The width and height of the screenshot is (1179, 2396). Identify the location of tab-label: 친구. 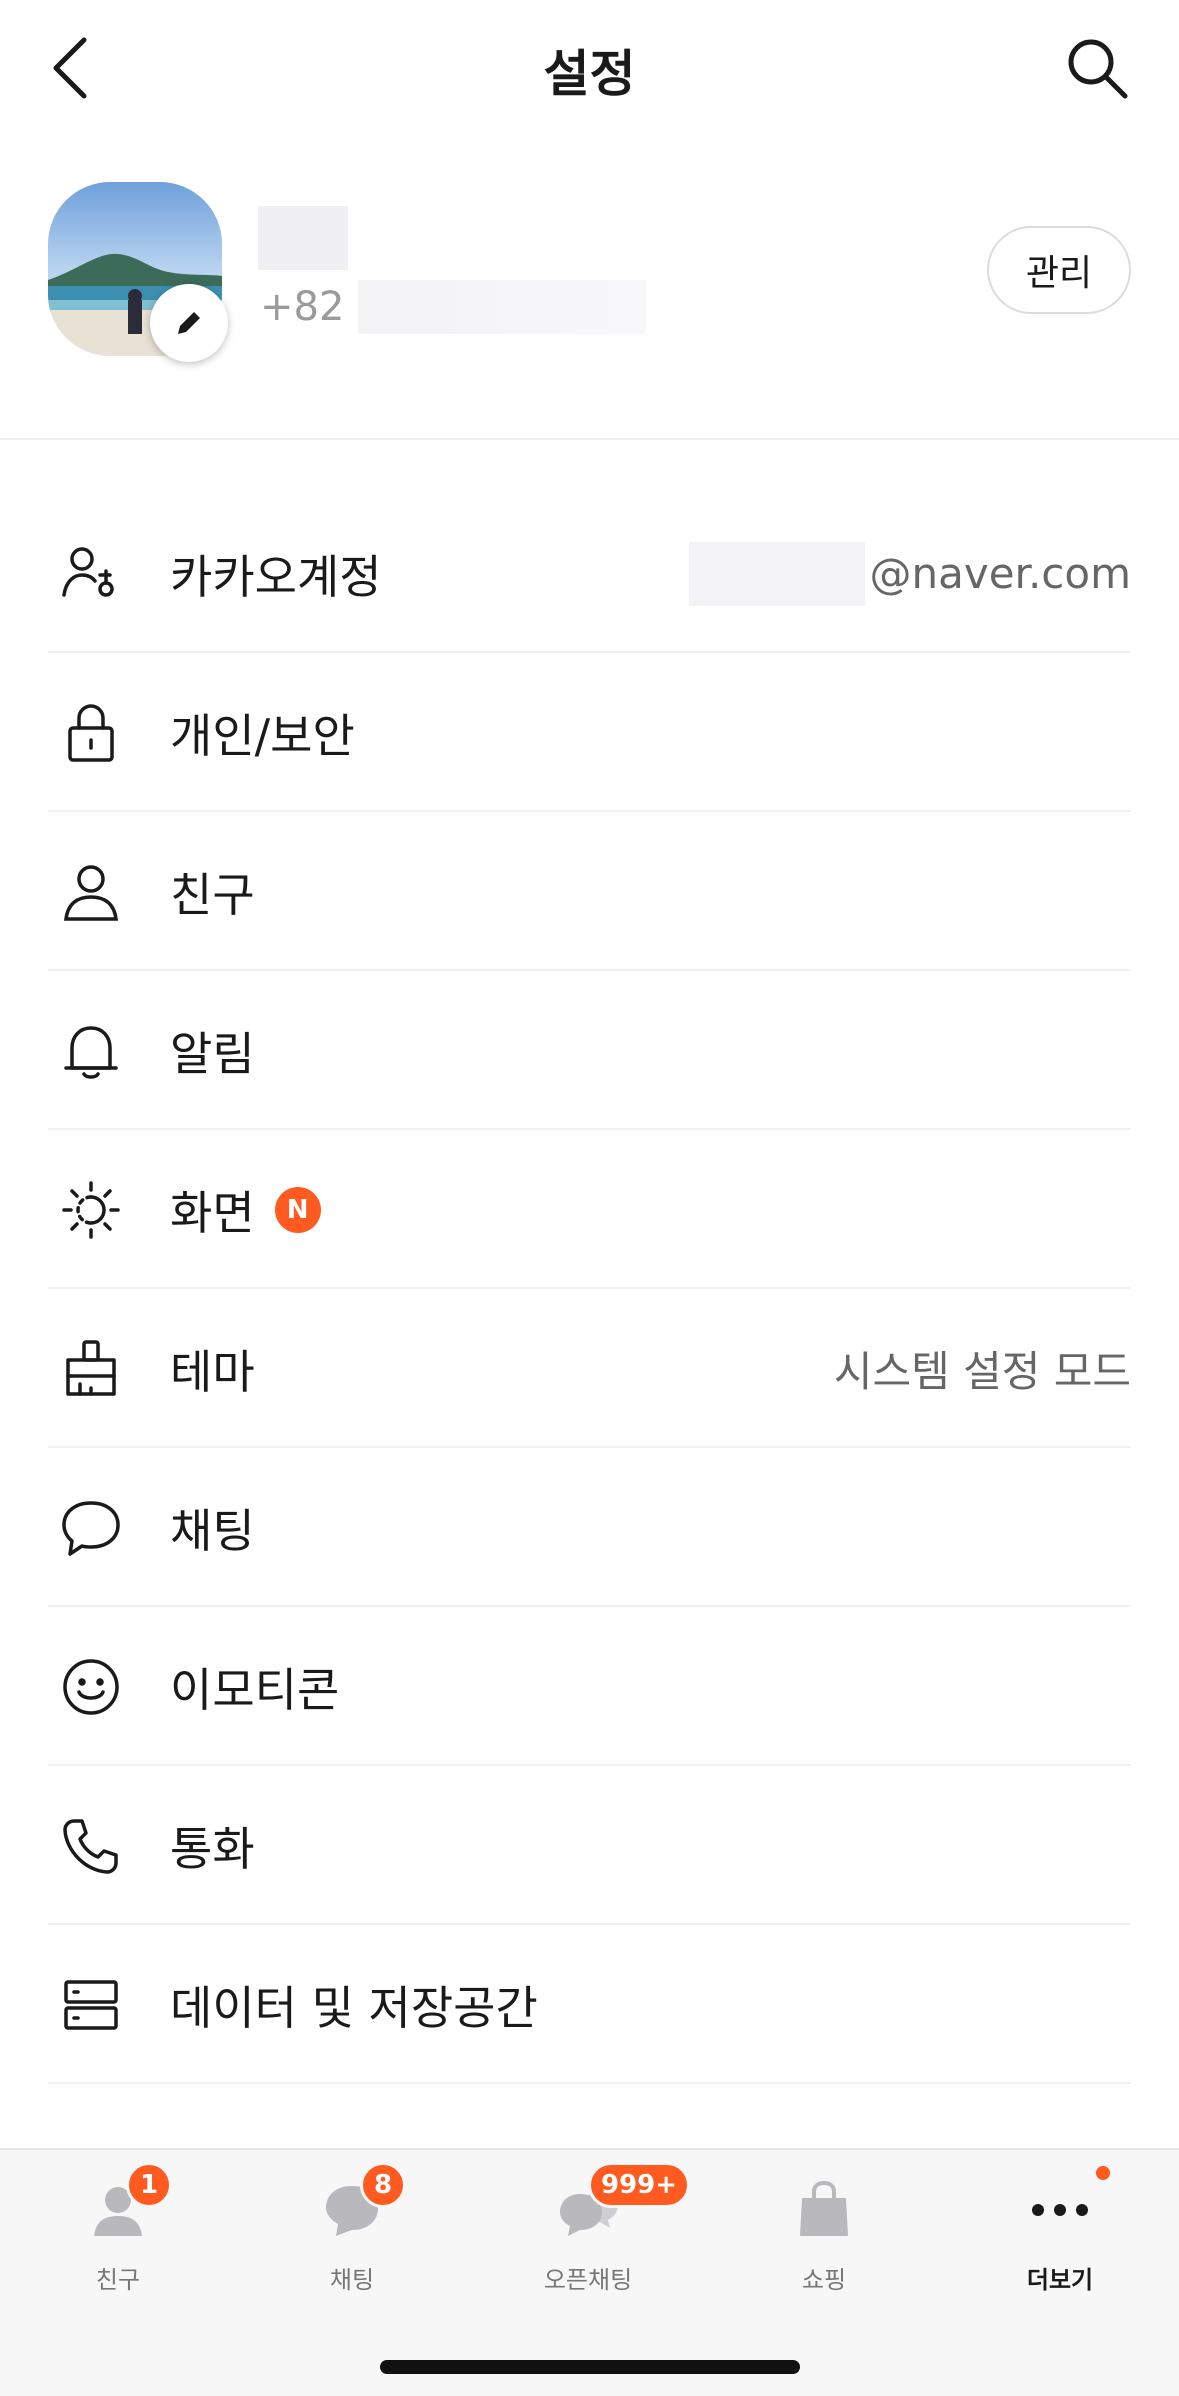
(118, 2280).